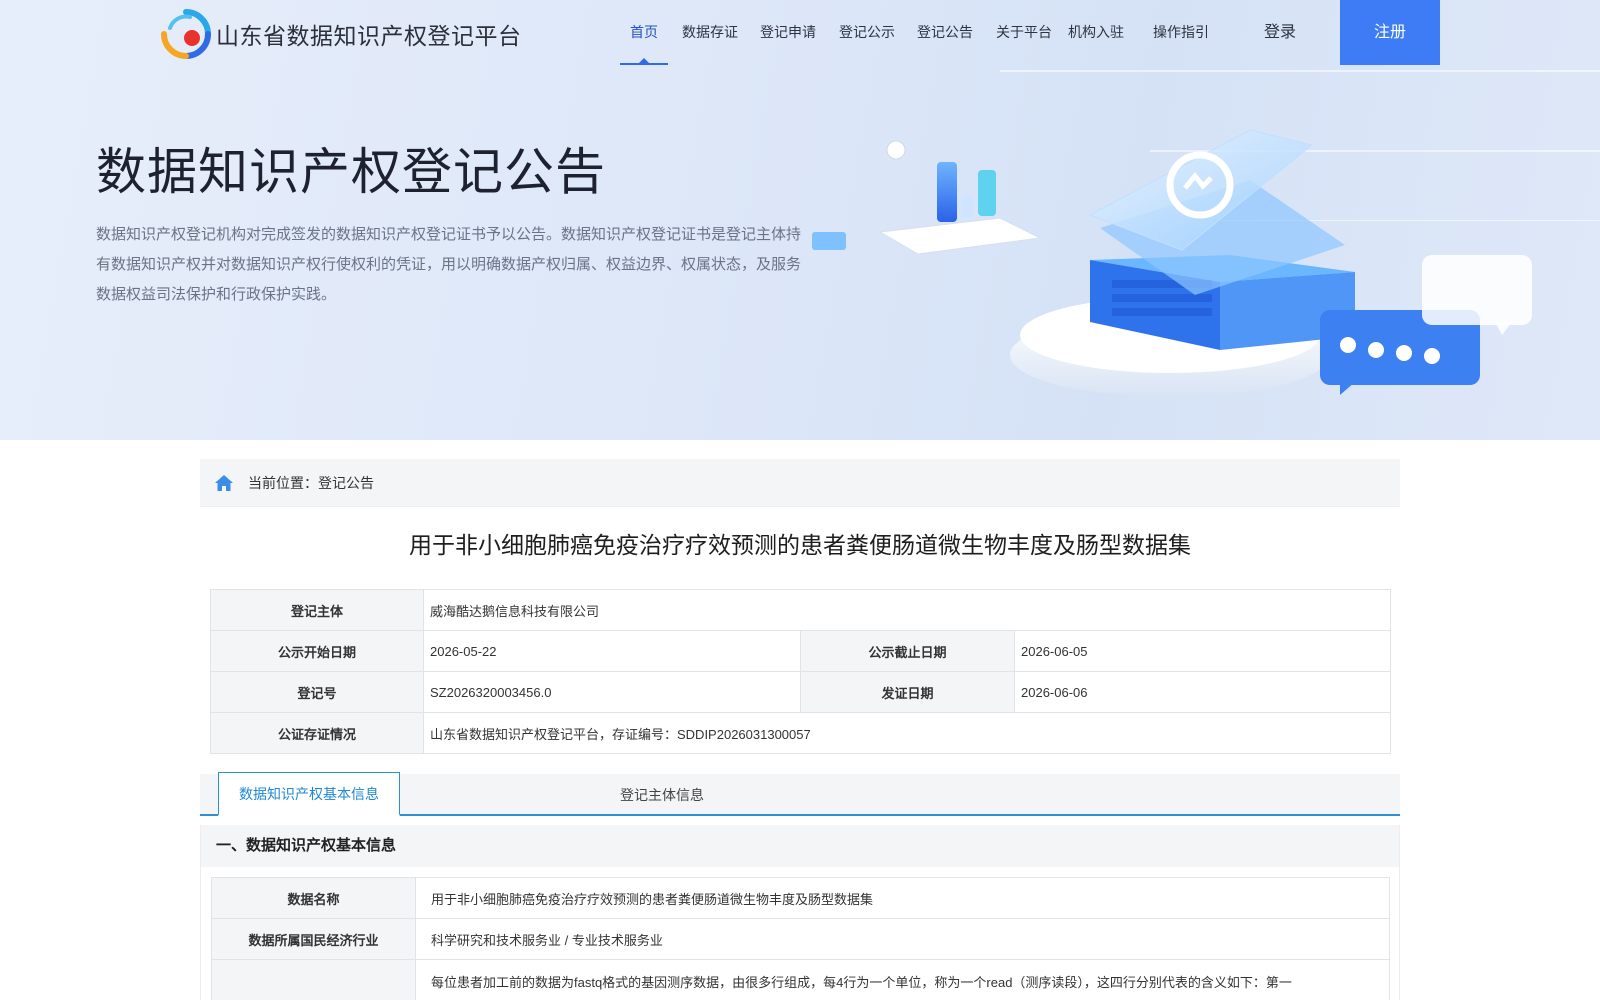 This screenshot has width=1600, height=1000. What do you see at coordinates (1096, 32) in the screenshot?
I see `nav-institutions: 机构入驻` at bounding box center [1096, 32].